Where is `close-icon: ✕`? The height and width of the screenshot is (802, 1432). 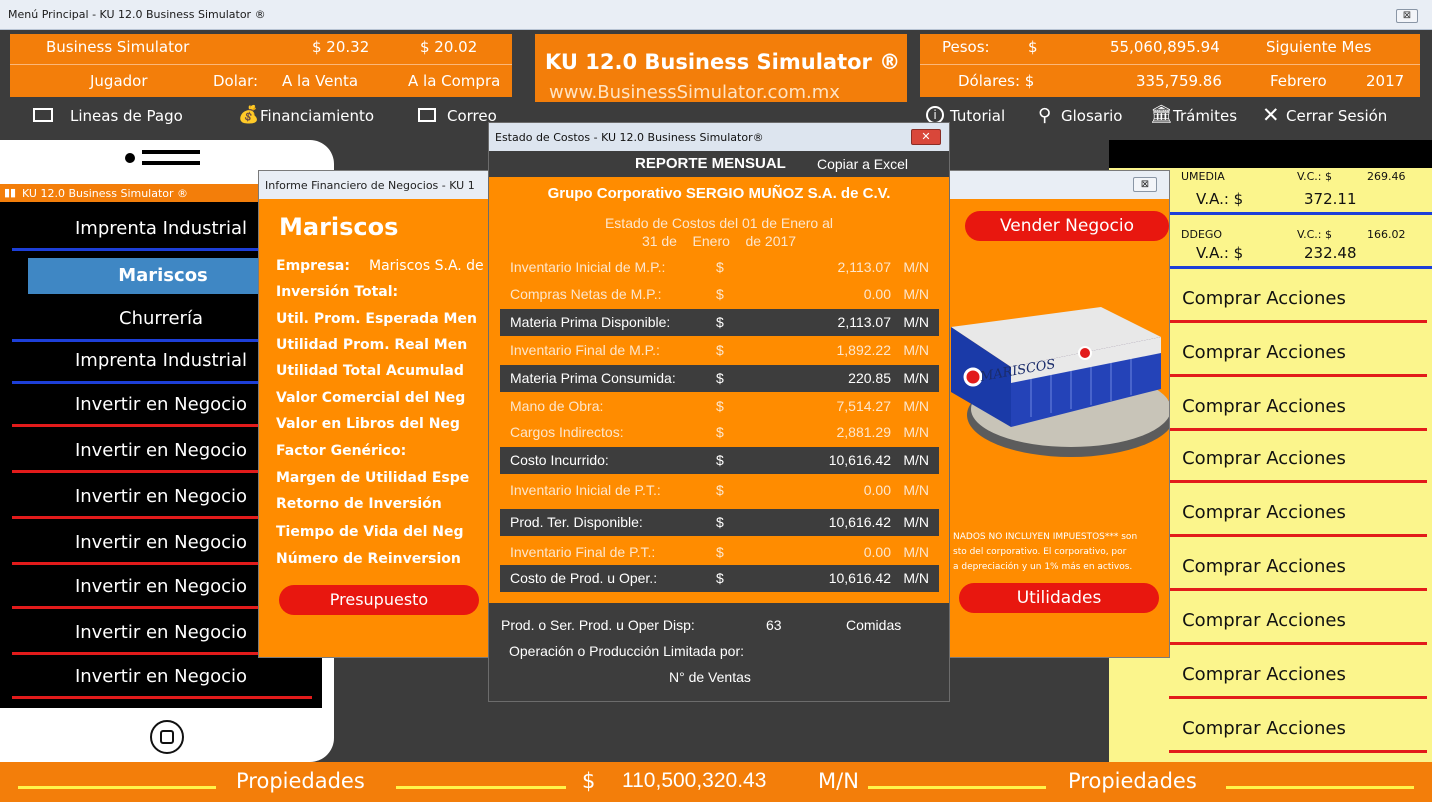 close-icon: ✕ is located at coordinates (1271, 115).